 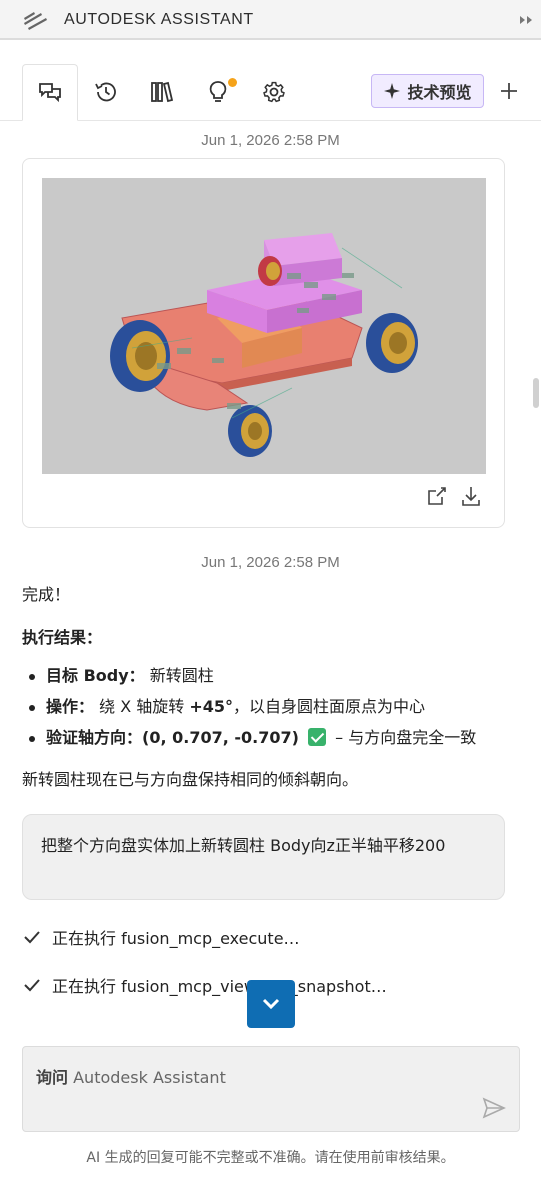 I want to click on scrollbar-thumb, so click(x=536, y=393).